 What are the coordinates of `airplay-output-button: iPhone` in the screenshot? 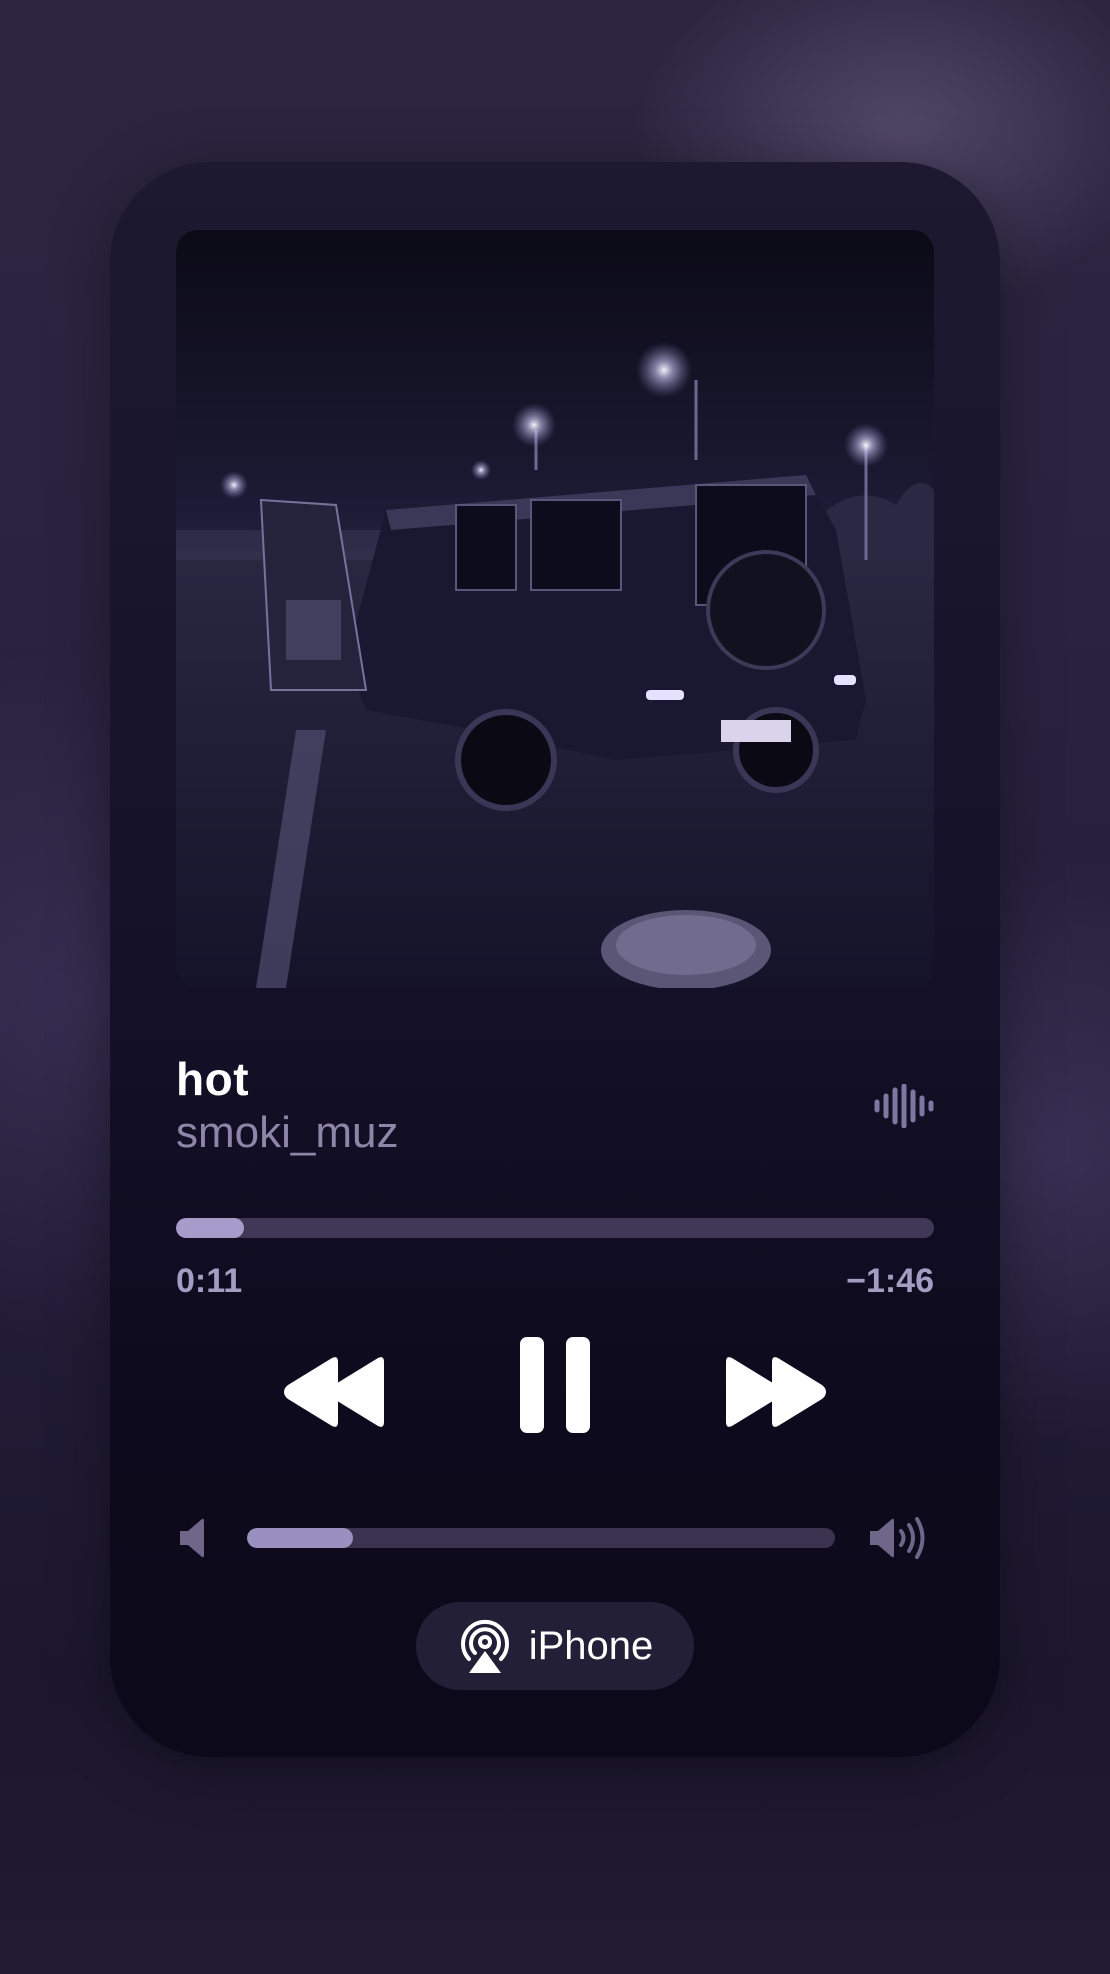 It's located at (555, 1646).